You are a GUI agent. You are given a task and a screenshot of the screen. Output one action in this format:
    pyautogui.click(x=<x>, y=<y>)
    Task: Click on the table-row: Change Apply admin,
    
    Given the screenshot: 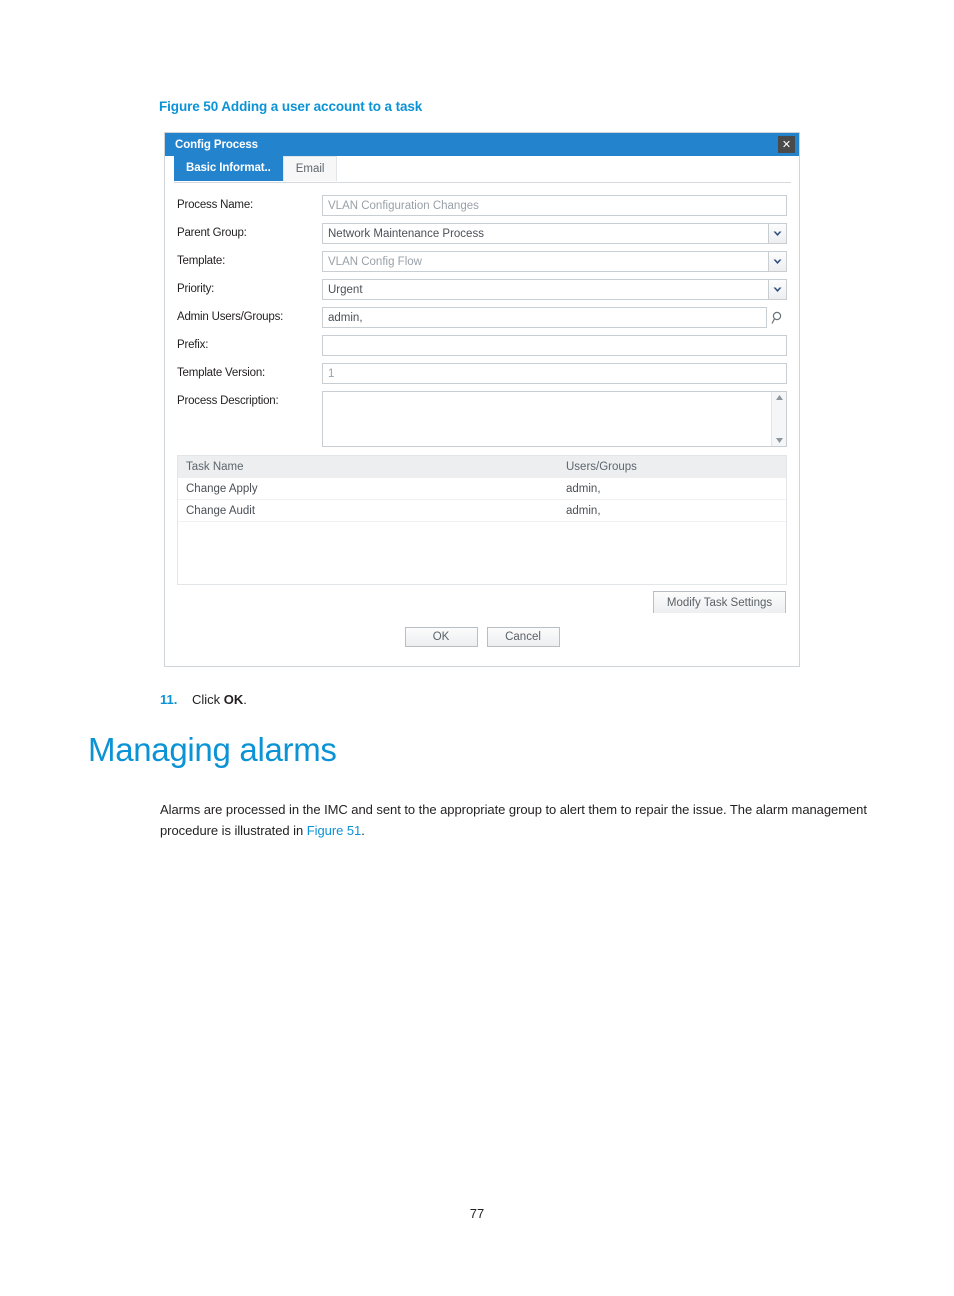 What is the action you would take?
    pyautogui.click(x=482, y=489)
    